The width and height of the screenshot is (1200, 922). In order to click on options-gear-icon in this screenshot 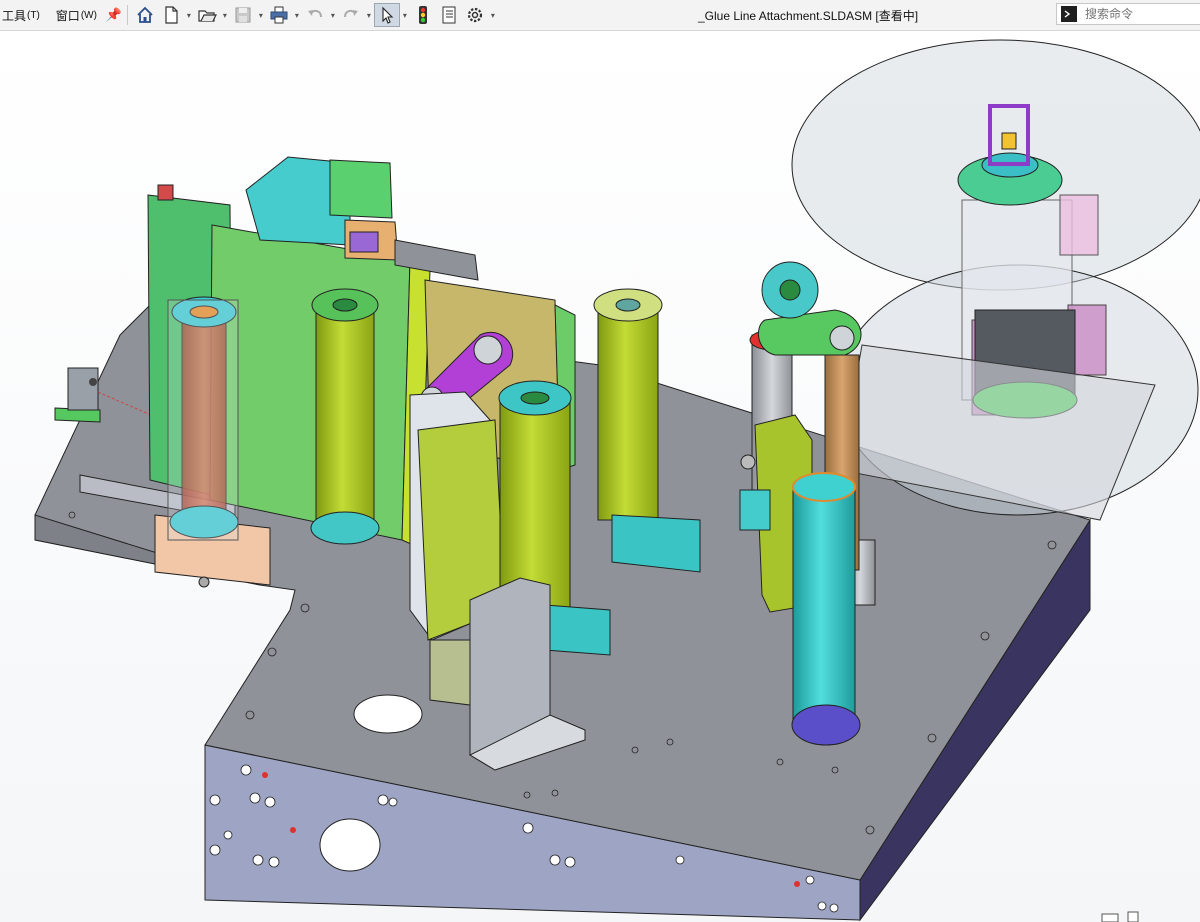, I will do `click(475, 15)`.